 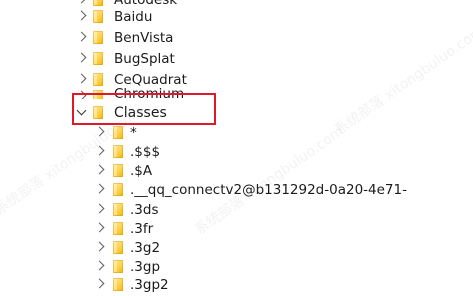 What do you see at coordinates (144, 59) in the screenshot?
I see `tree-item-label: BugSplat` at bounding box center [144, 59].